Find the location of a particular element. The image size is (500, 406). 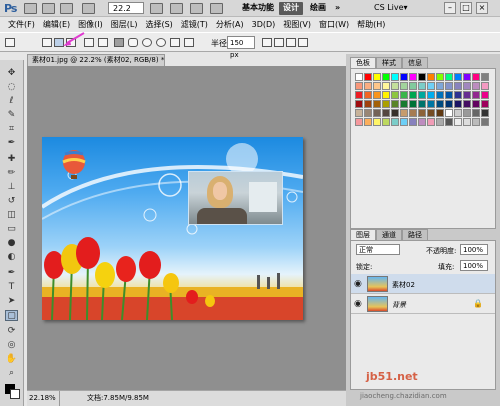

ellipse-icon is located at coordinates (147, 42).